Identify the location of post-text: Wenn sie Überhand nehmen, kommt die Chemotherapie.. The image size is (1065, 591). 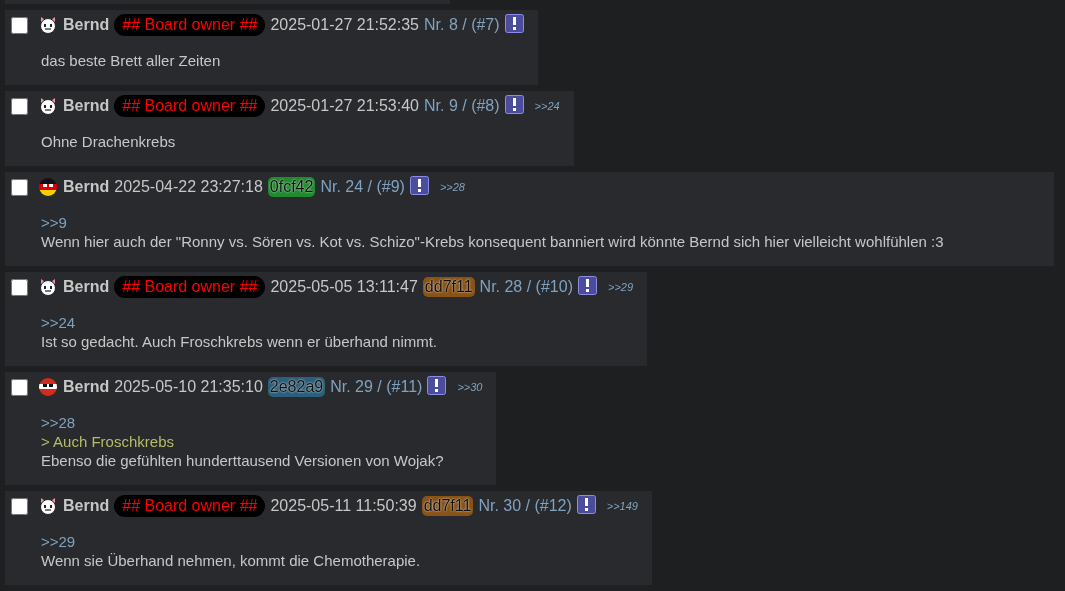
(231, 560).